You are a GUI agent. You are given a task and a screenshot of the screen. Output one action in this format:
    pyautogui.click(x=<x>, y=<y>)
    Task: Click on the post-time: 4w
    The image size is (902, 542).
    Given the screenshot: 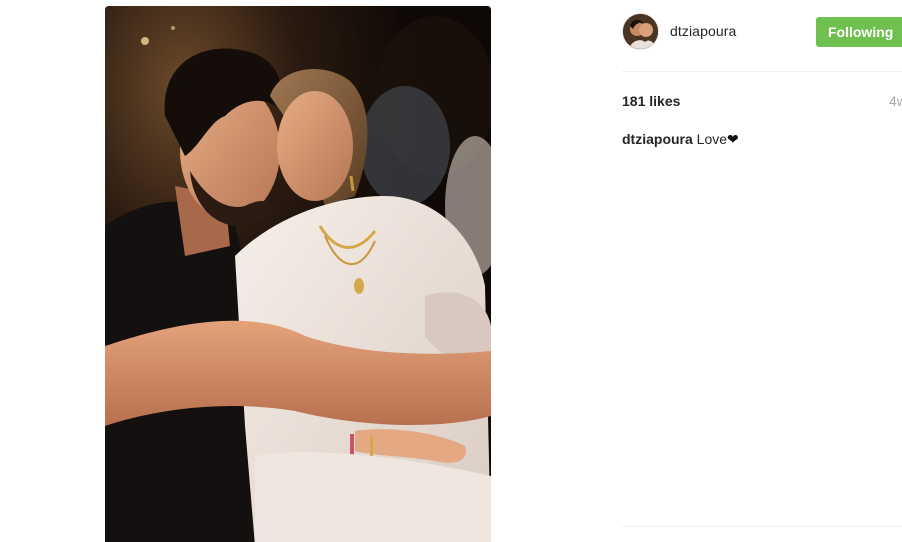 What is the action you would take?
    pyautogui.click(x=895, y=101)
    